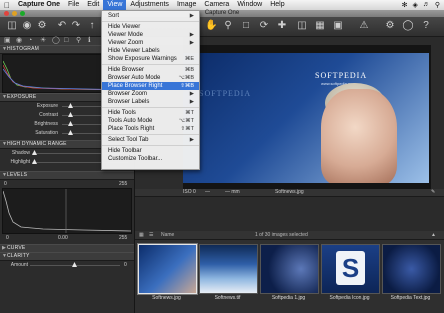 This screenshot has width=444, height=313. I want to click on menu-app-name: Capture One, so click(39, 5).